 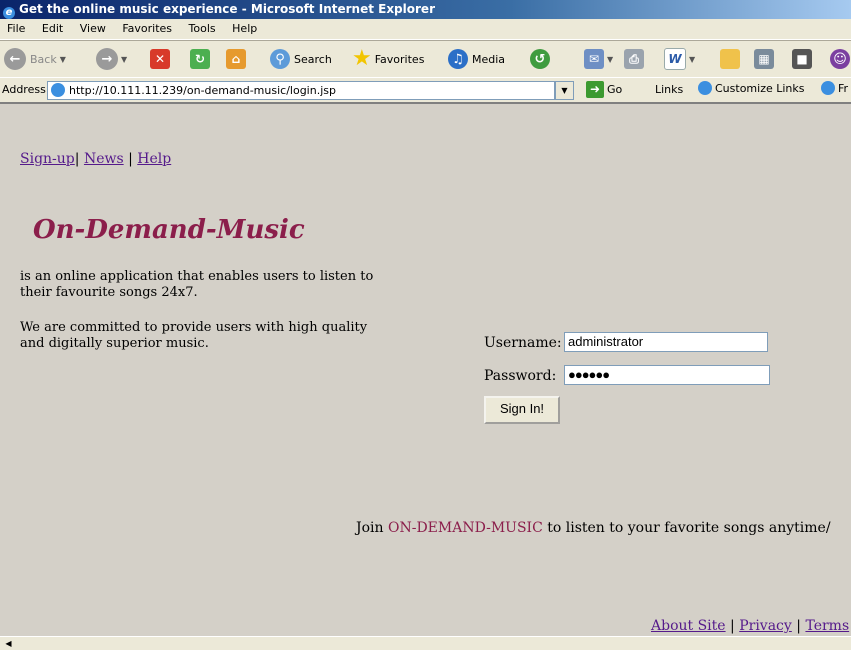 I want to click on print-button: ⎙, so click(x=634, y=59).